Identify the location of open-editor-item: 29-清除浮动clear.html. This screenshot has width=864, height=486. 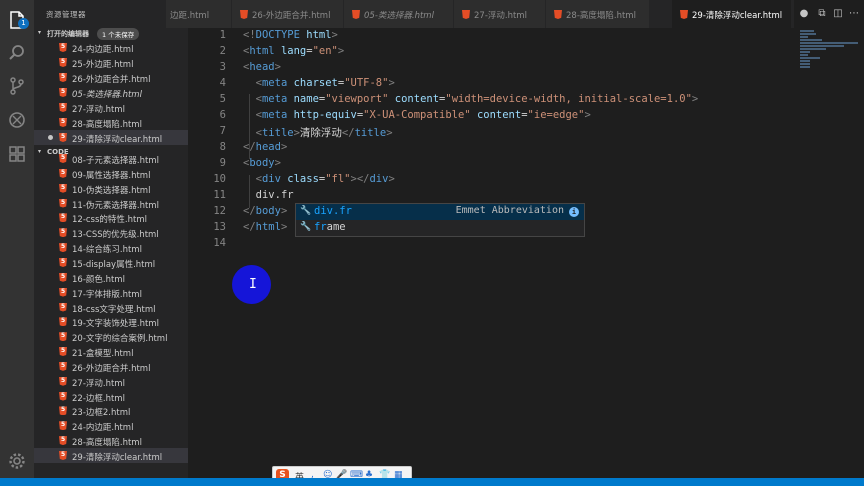
(111, 137).